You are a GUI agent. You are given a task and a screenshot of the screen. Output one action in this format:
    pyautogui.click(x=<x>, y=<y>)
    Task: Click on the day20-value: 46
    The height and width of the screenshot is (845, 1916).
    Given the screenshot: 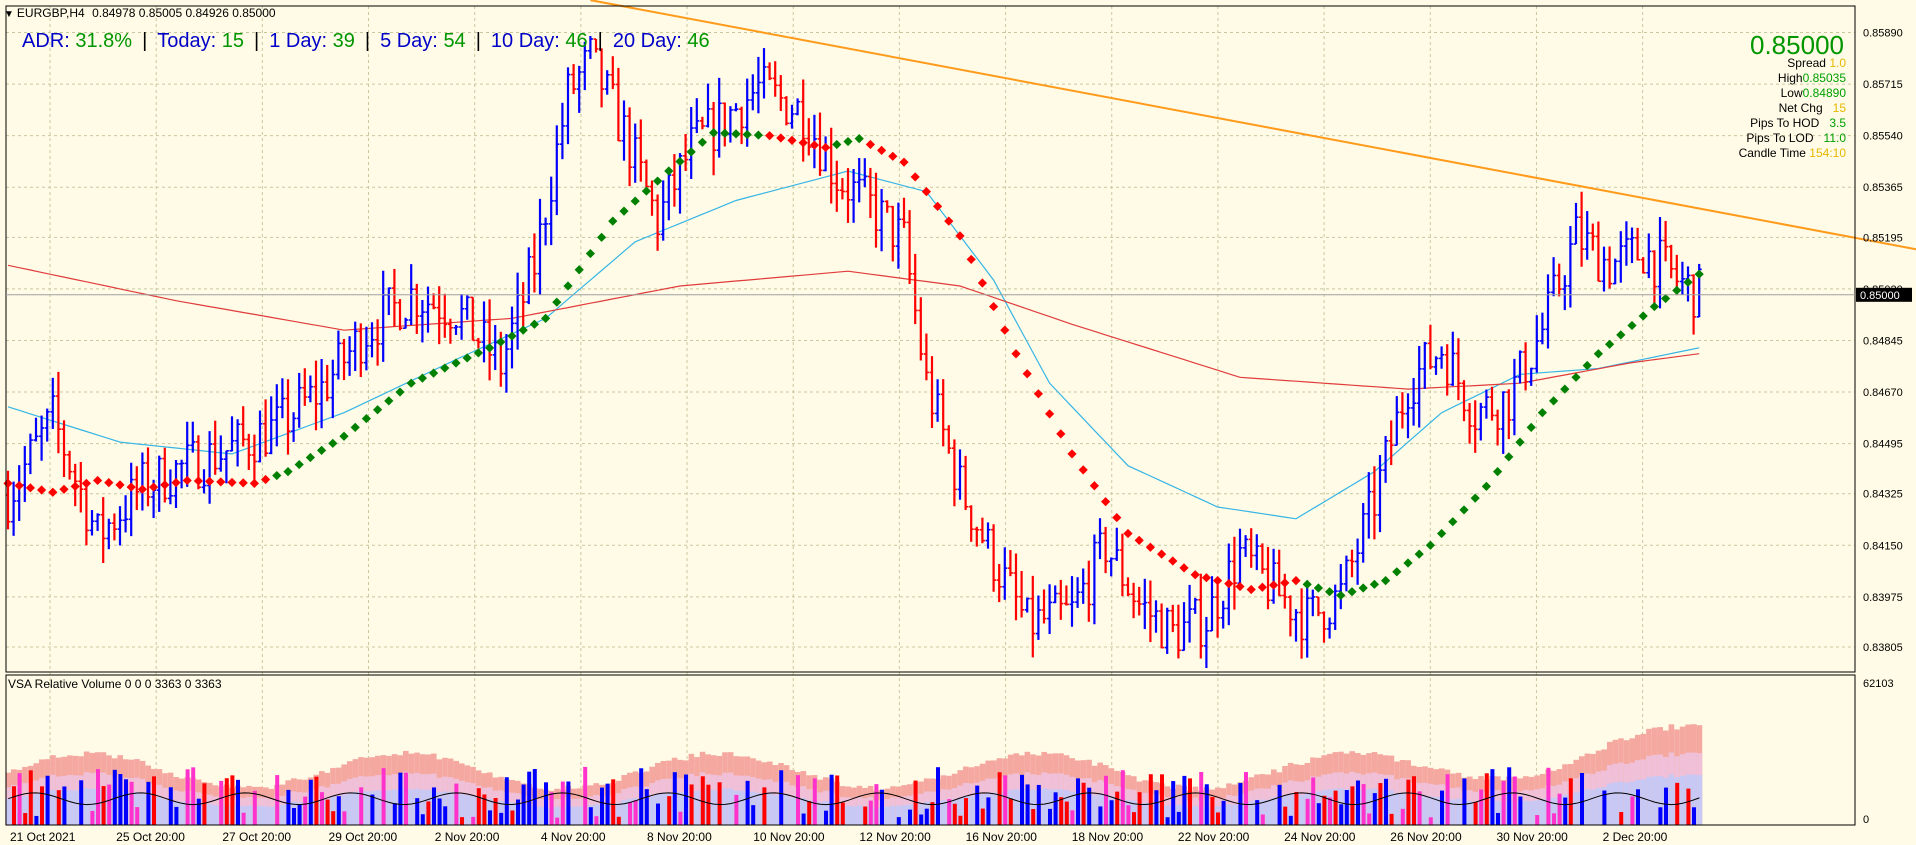 What is the action you would take?
    pyautogui.click(x=698, y=41)
    